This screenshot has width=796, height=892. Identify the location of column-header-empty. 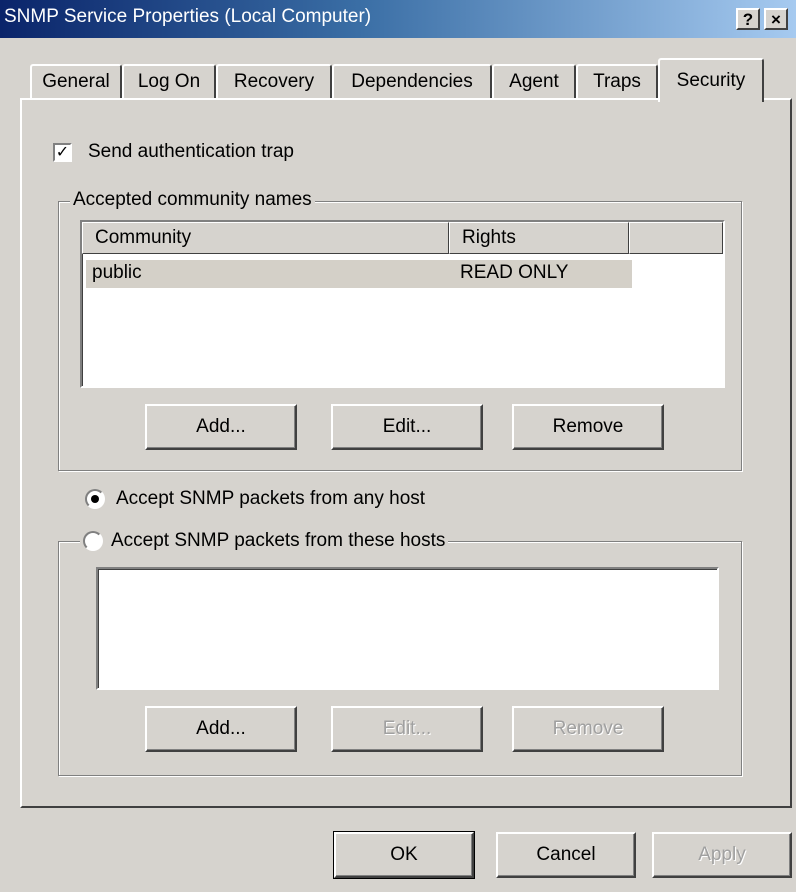
(676, 238).